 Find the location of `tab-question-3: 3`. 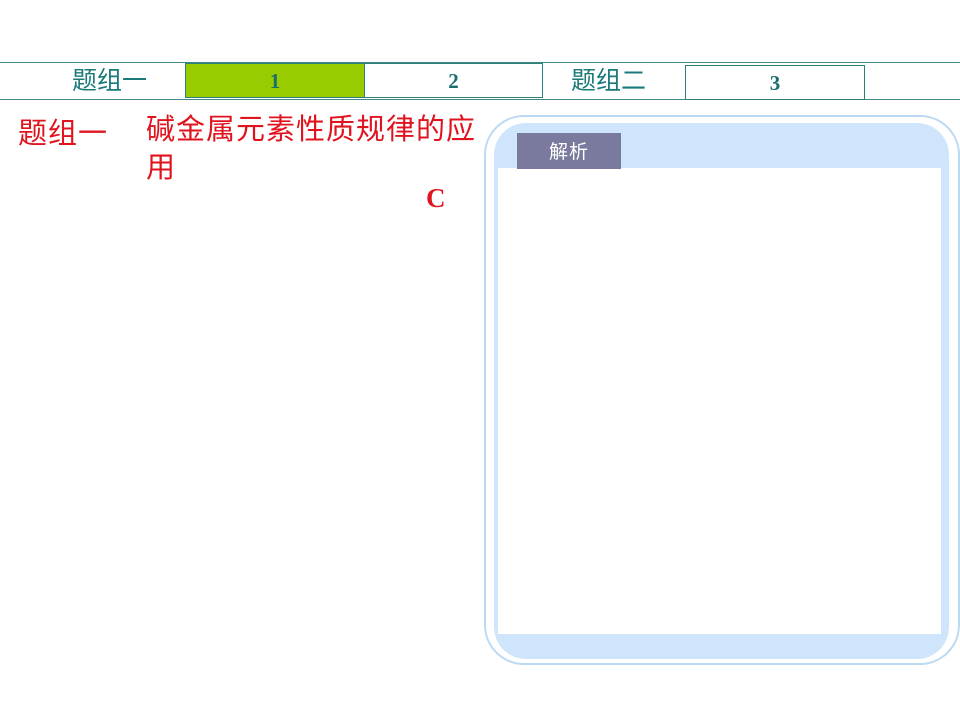

tab-question-3: 3 is located at coordinates (775, 82).